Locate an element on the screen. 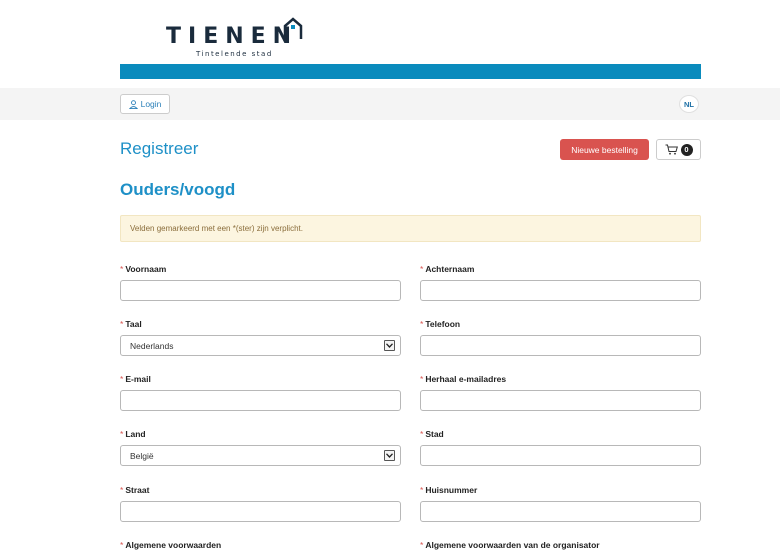  email-repeat-label: * Herhaal e-mailadres is located at coordinates (463, 379).